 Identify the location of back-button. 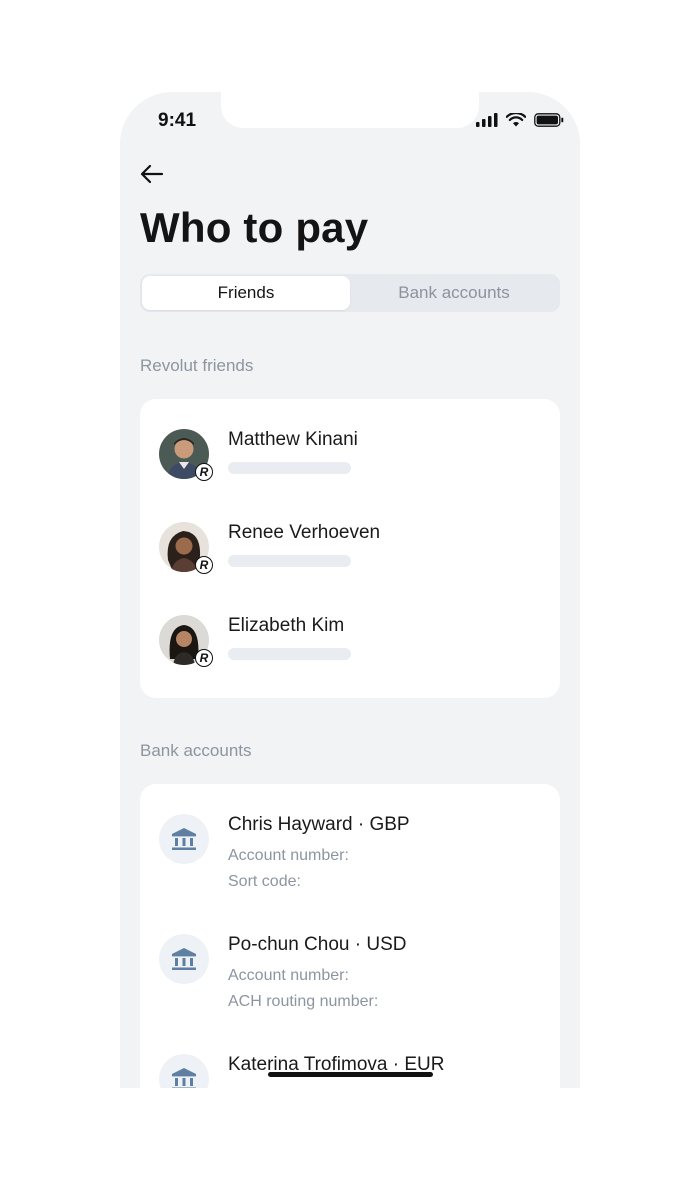
(152, 174).